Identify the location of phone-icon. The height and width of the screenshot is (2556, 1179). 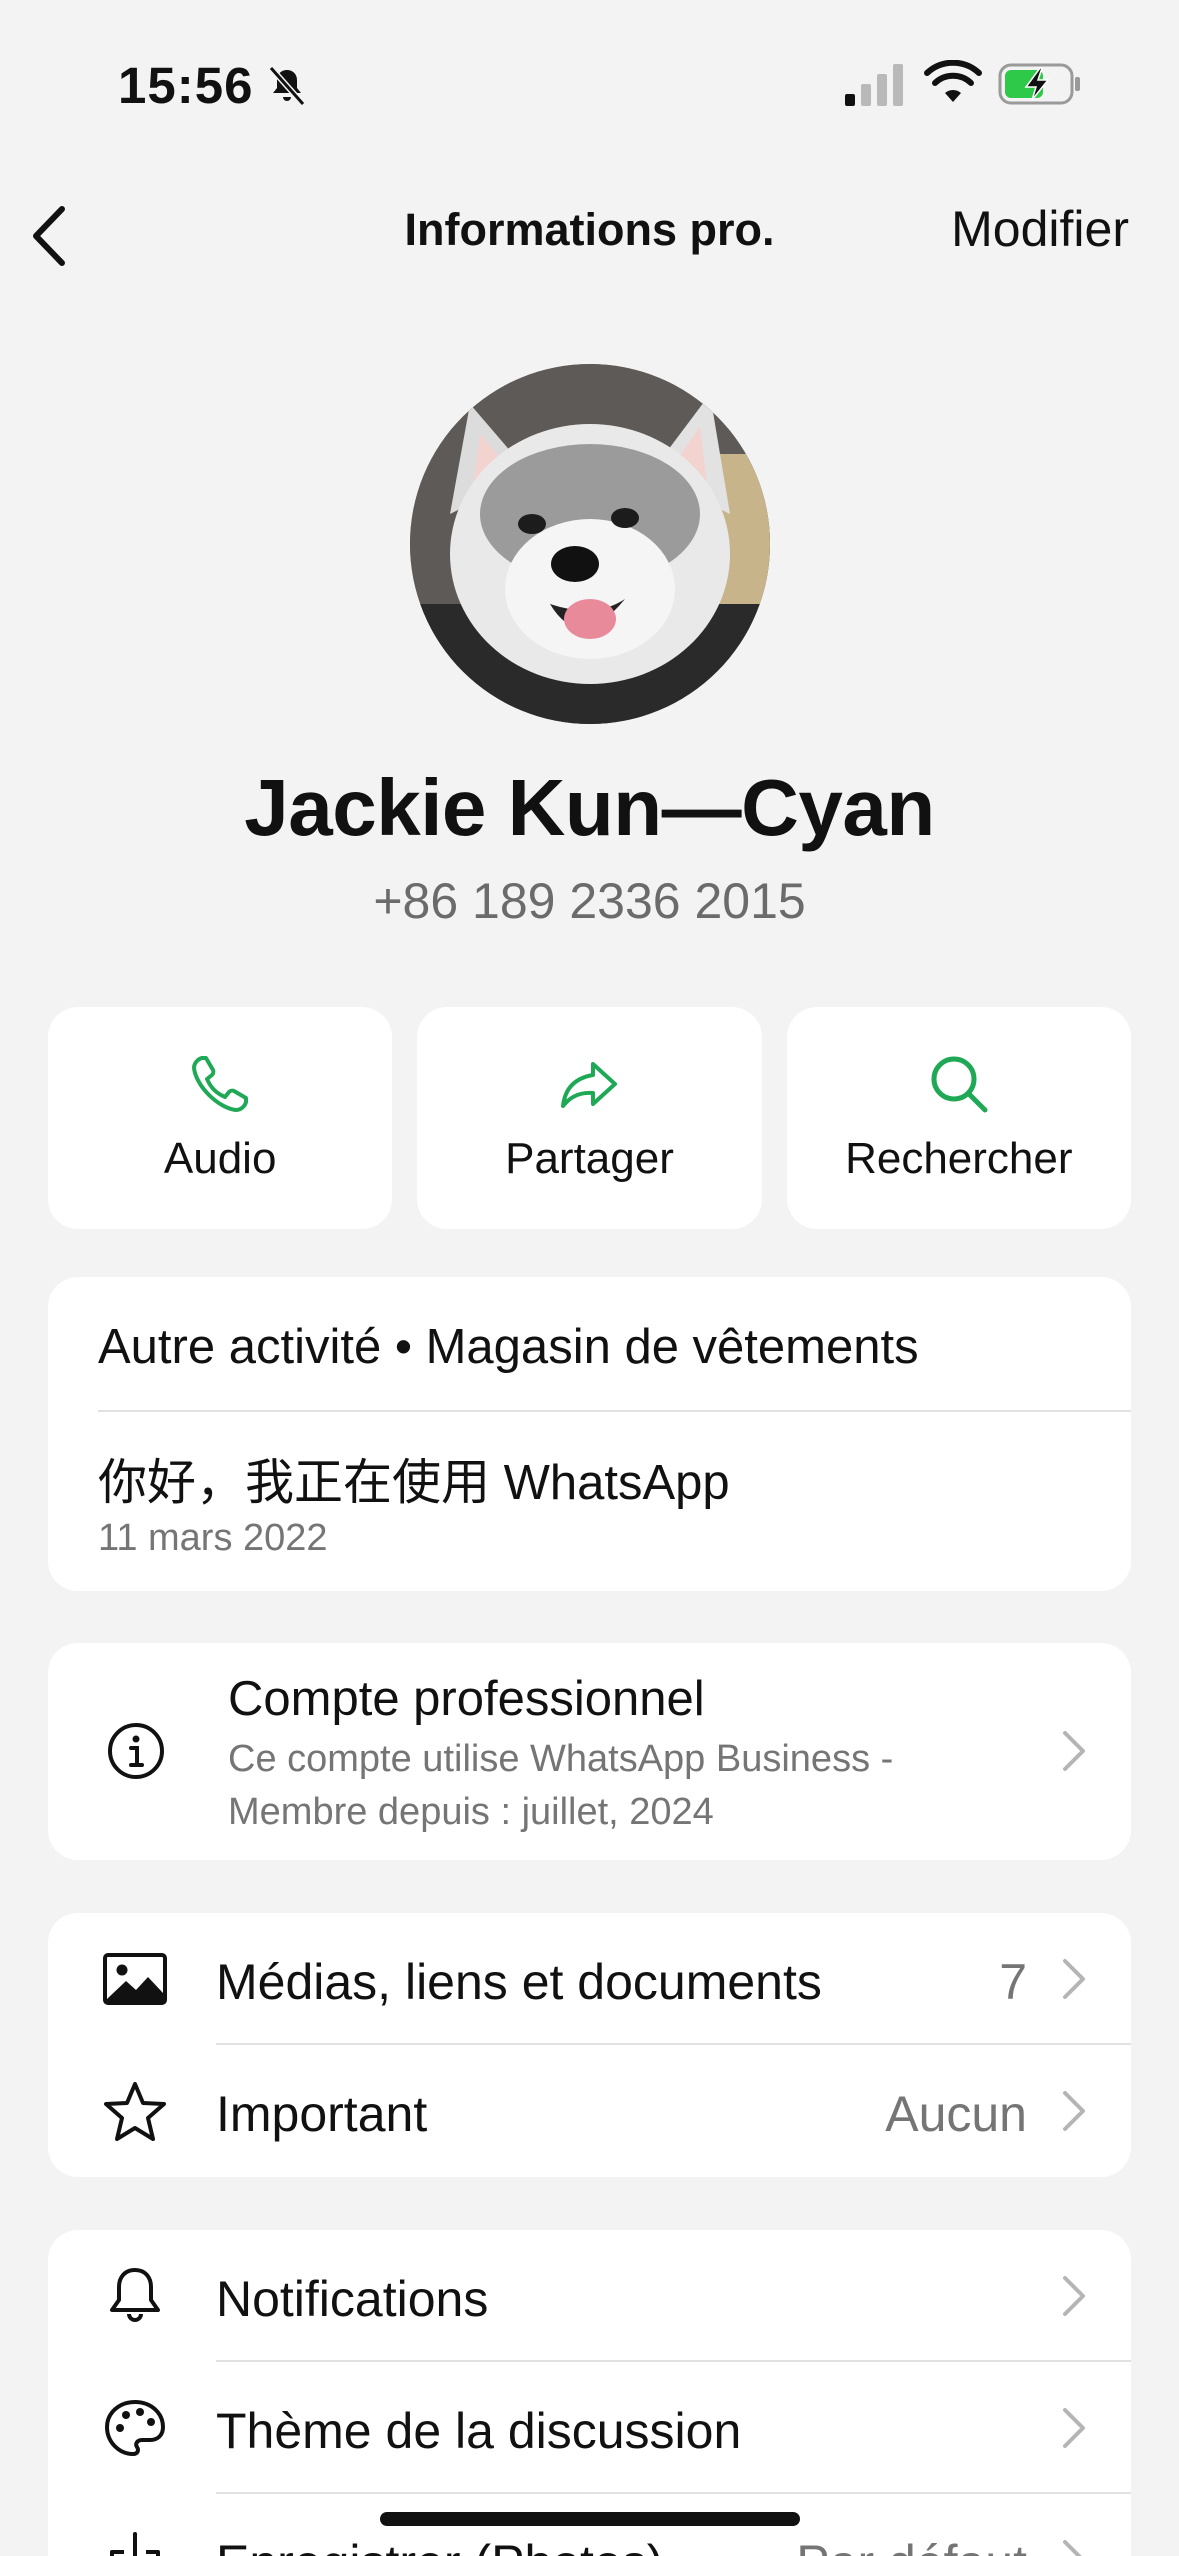
(220, 1084).